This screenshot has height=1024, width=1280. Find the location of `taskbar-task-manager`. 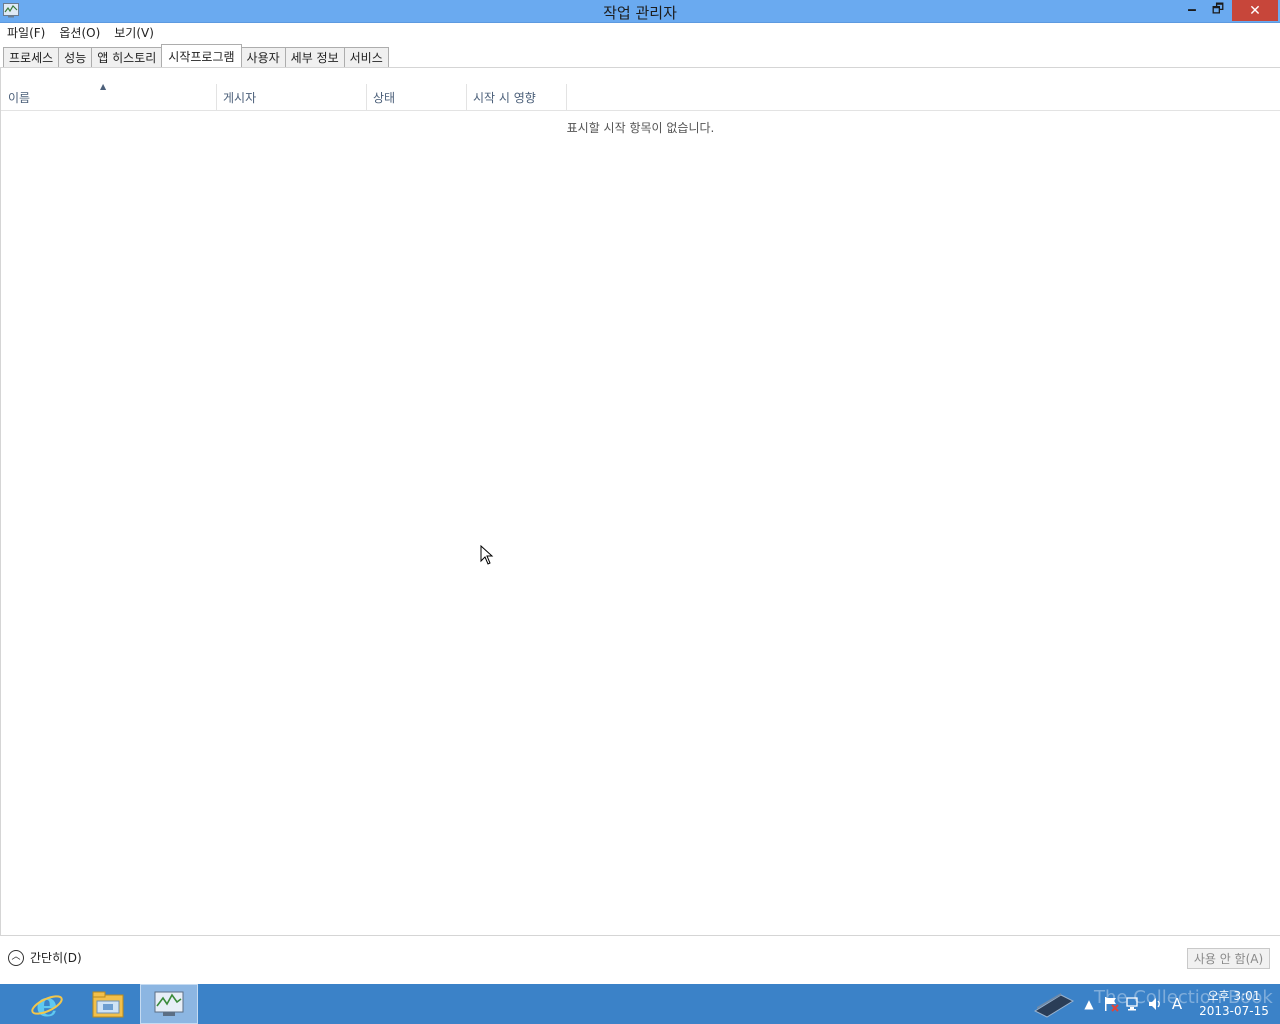

taskbar-task-manager is located at coordinates (169, 1004).